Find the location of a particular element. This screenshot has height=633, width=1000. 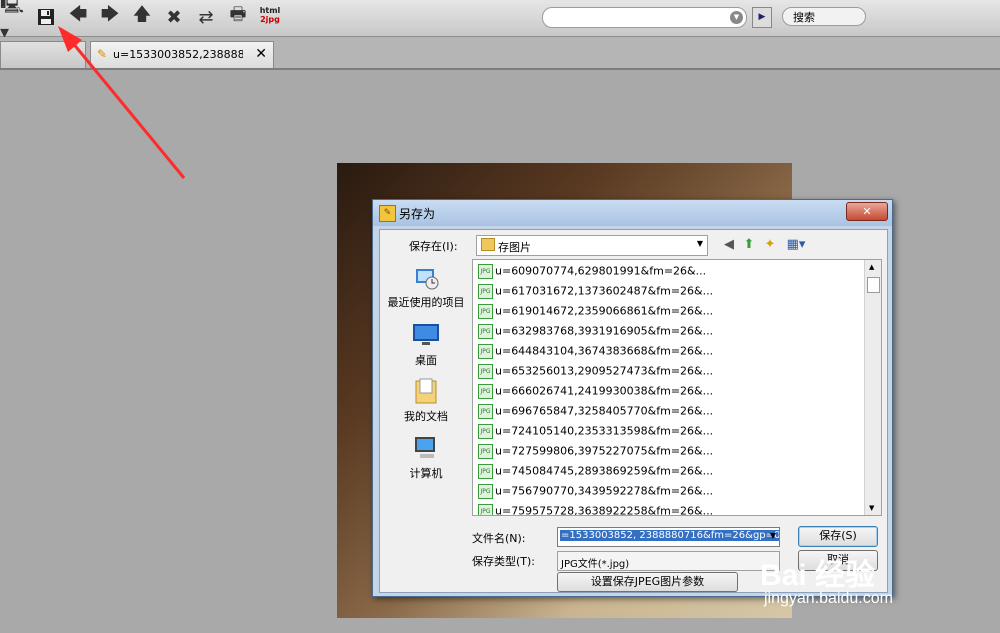

dialog-titlebar: ✎ 另存为 ✕ is located at coordinates (632, 213).